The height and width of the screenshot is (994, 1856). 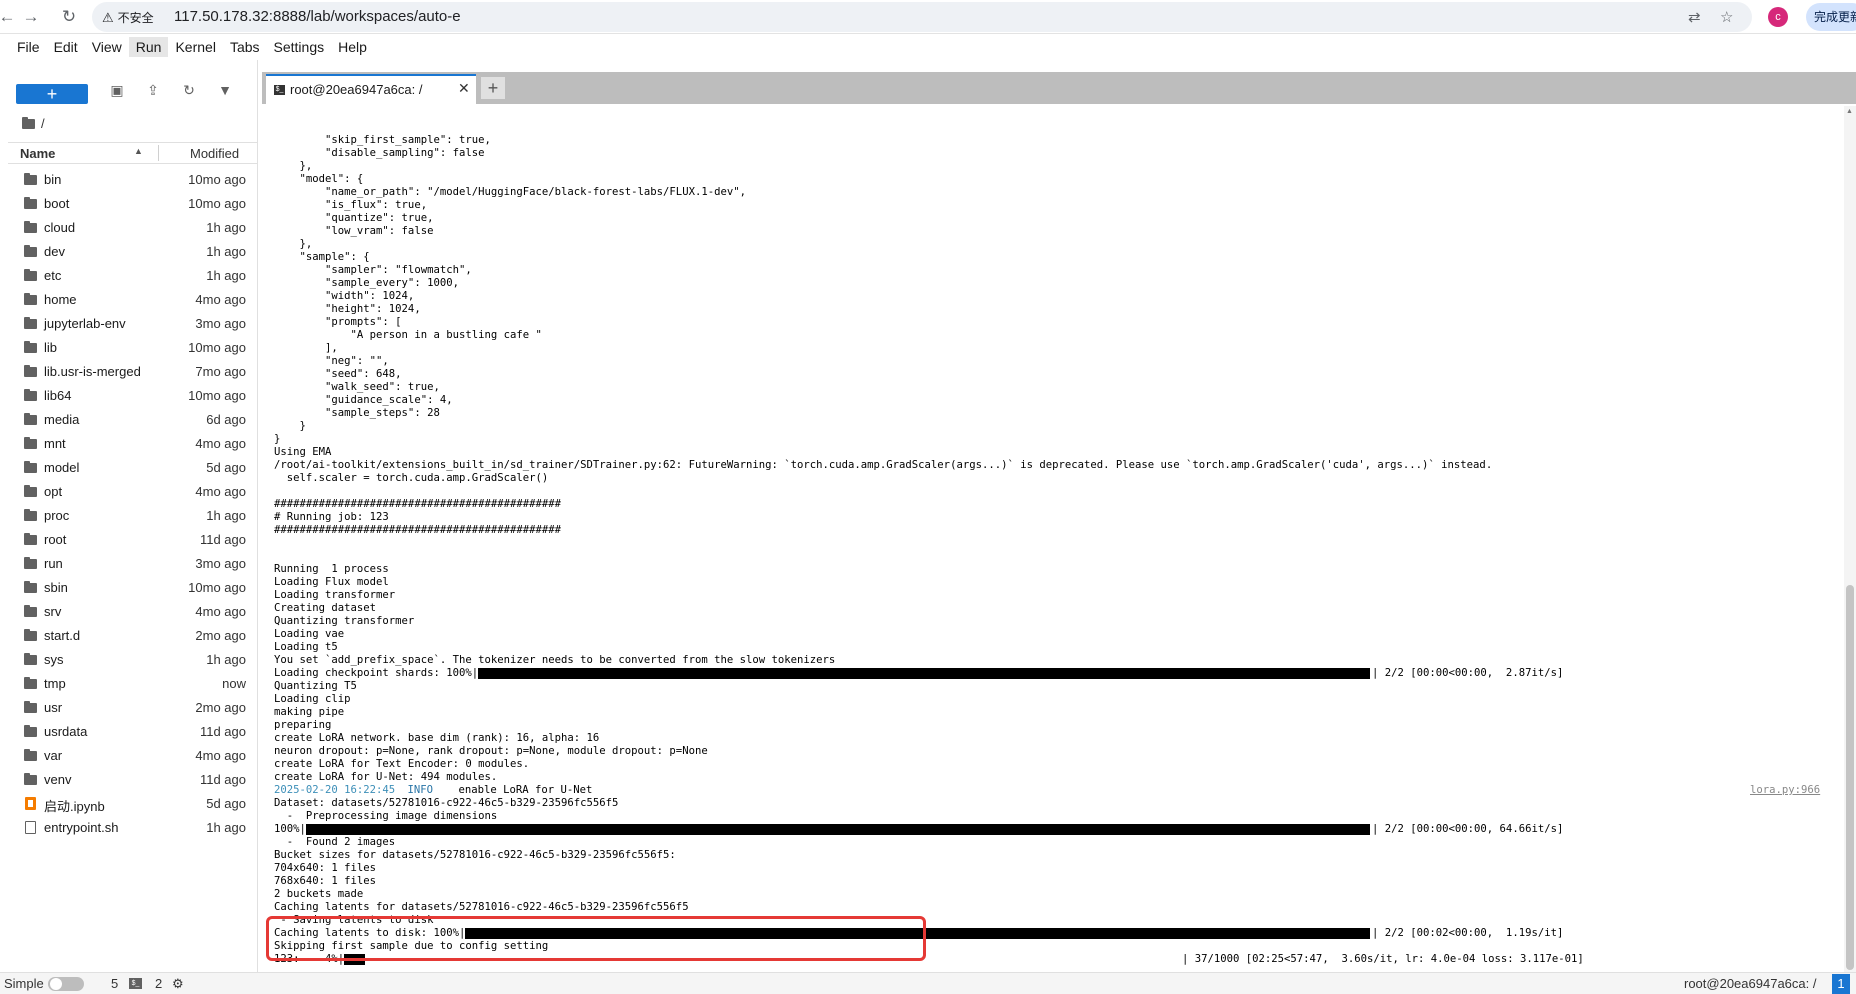 I want to click on url-text: 117.50.178.32:8888/lab/workspaces/auto-e, so click(x=317, y=16).